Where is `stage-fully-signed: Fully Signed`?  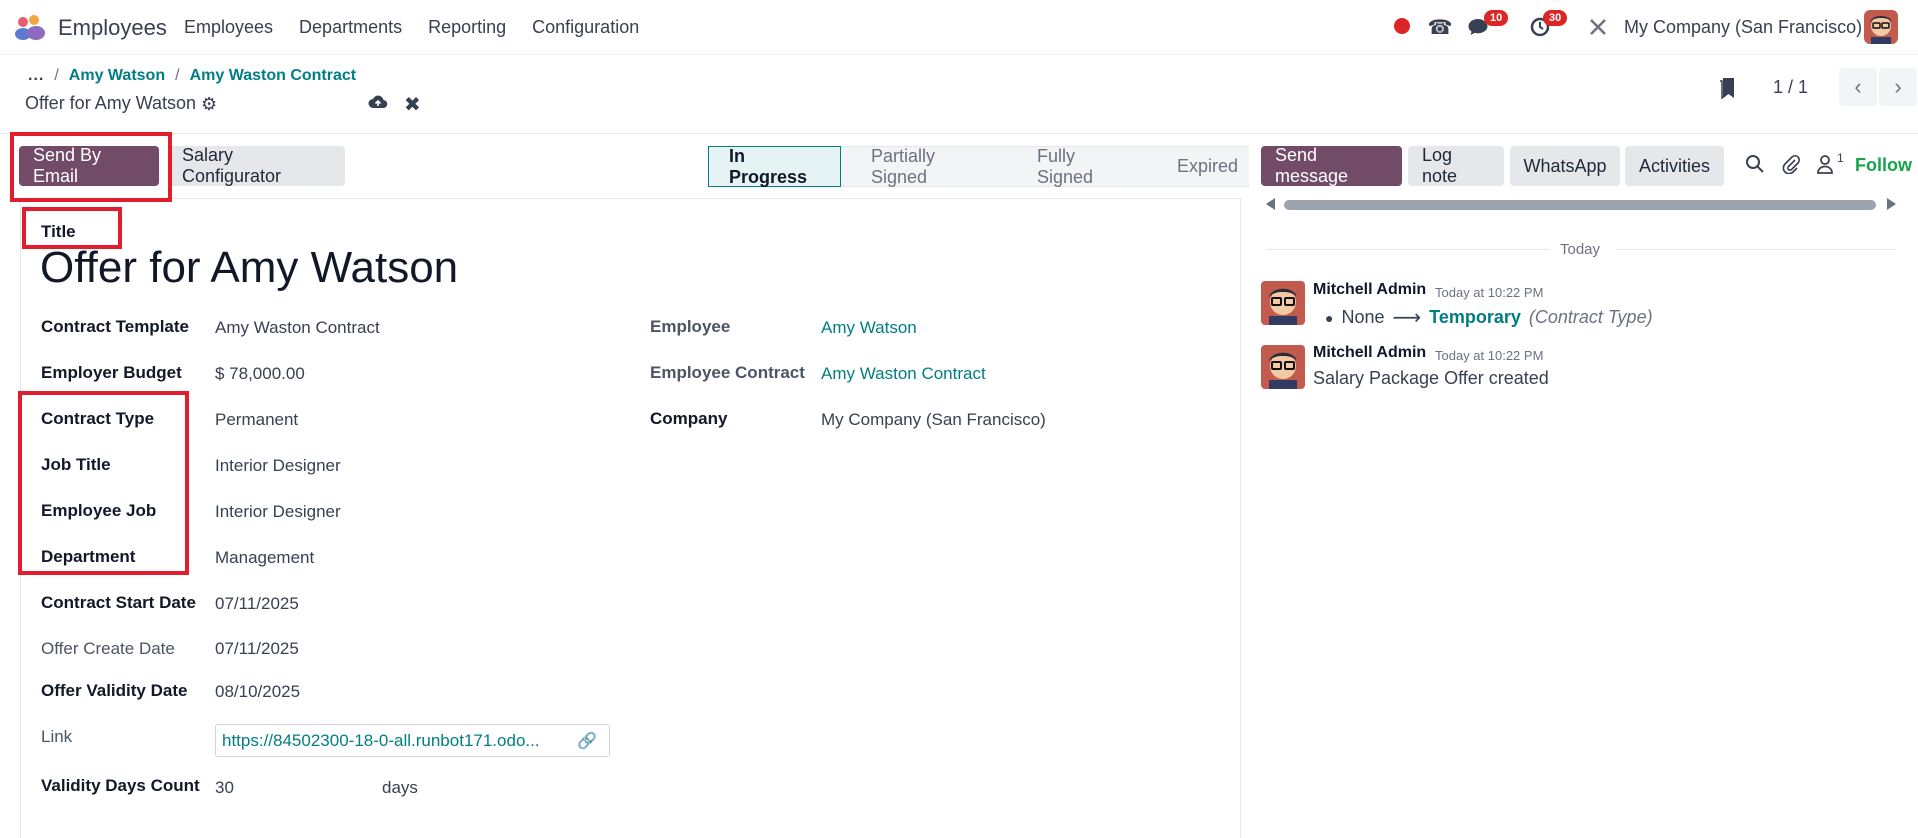 stage-fully-signed: Fully Signed is located at coordinates (1077, 166).